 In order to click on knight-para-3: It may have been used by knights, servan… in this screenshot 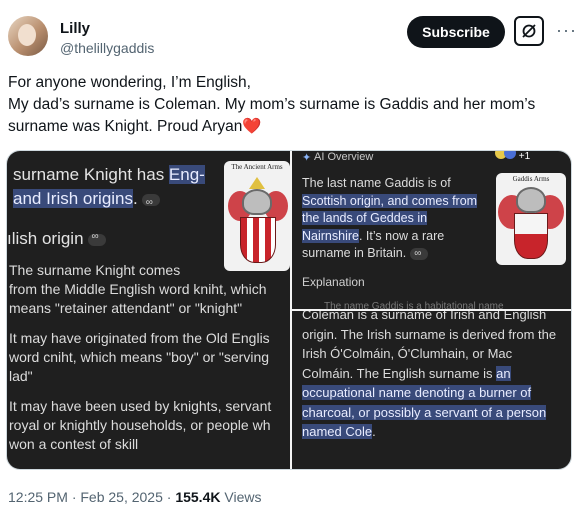, I will do `click(140, 425)`.